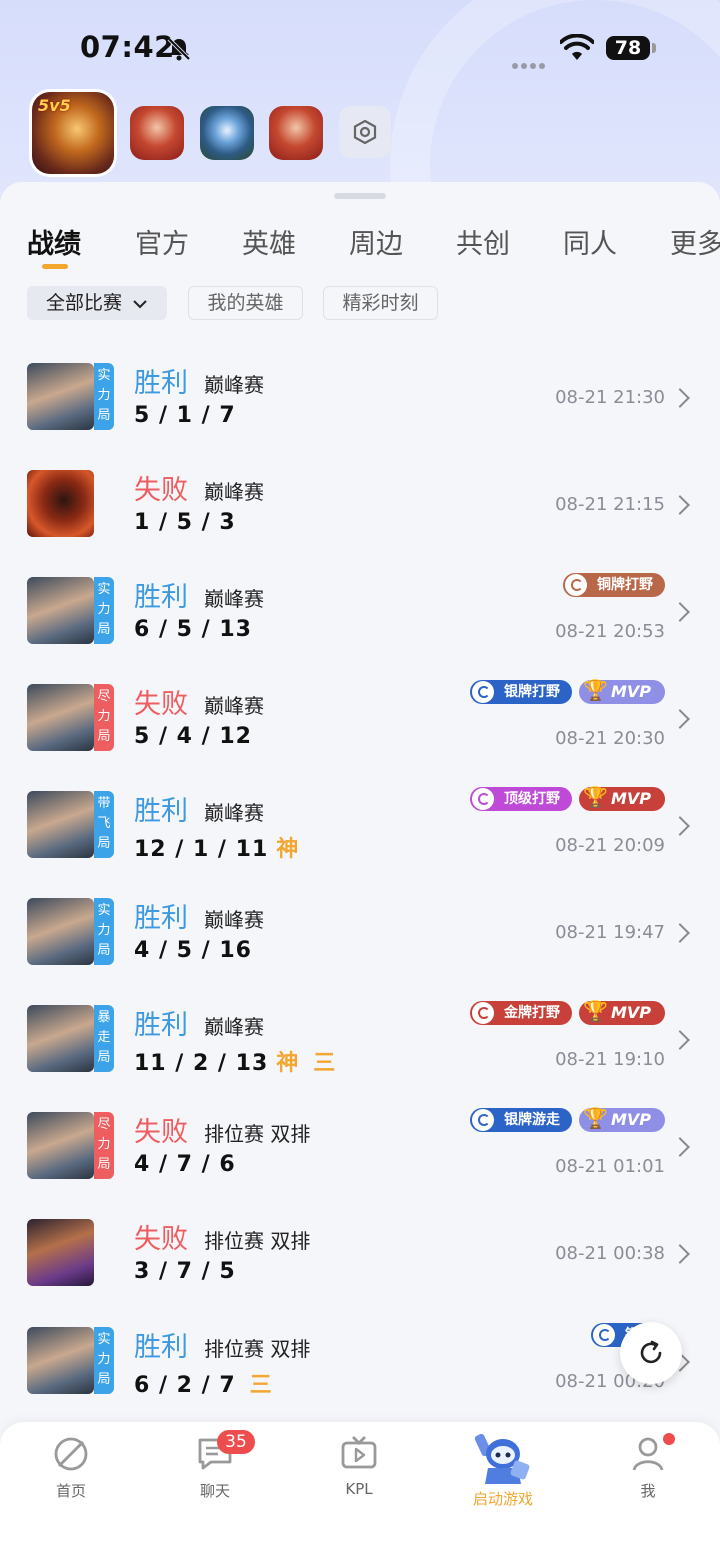  What do you see at coordinates (577, 47) in the screenshot?
I see `wifi-icon` at bounding box center [577, 47].